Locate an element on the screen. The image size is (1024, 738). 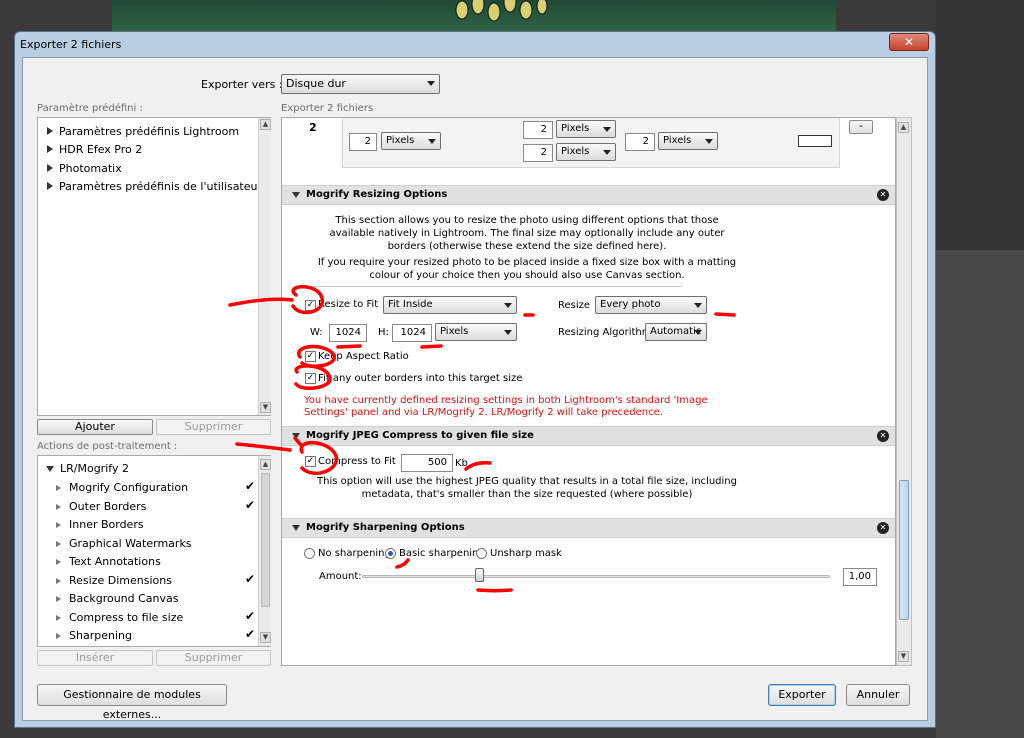
preset-item: HDR Efex Pro 2 is located at coordinates (94, 149).